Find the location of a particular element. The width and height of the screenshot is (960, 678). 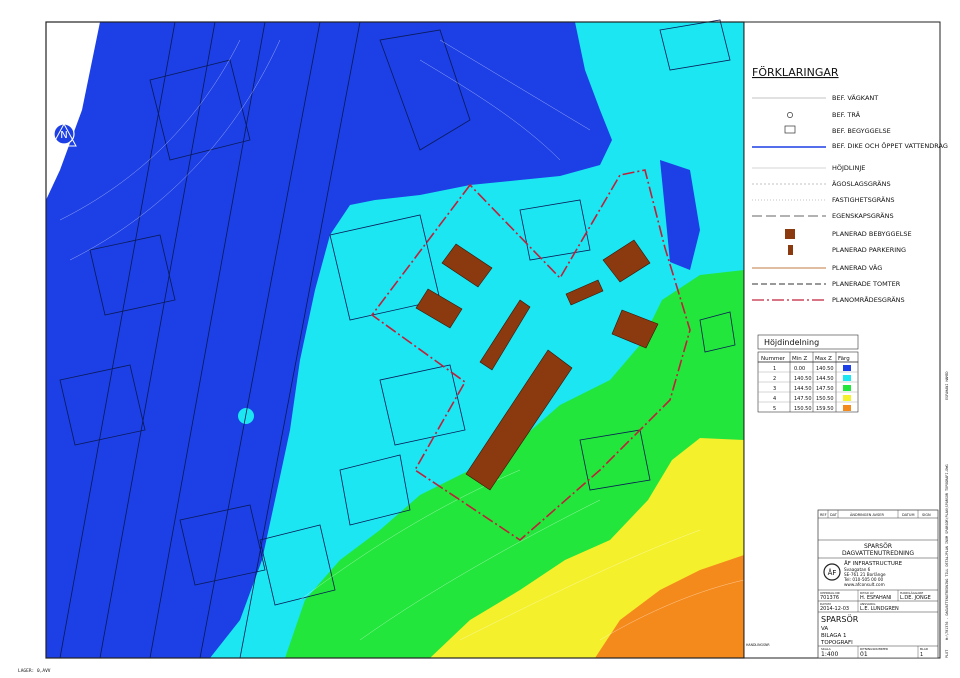

elevation-row-5-swatch is located at coordinates (847, 408).